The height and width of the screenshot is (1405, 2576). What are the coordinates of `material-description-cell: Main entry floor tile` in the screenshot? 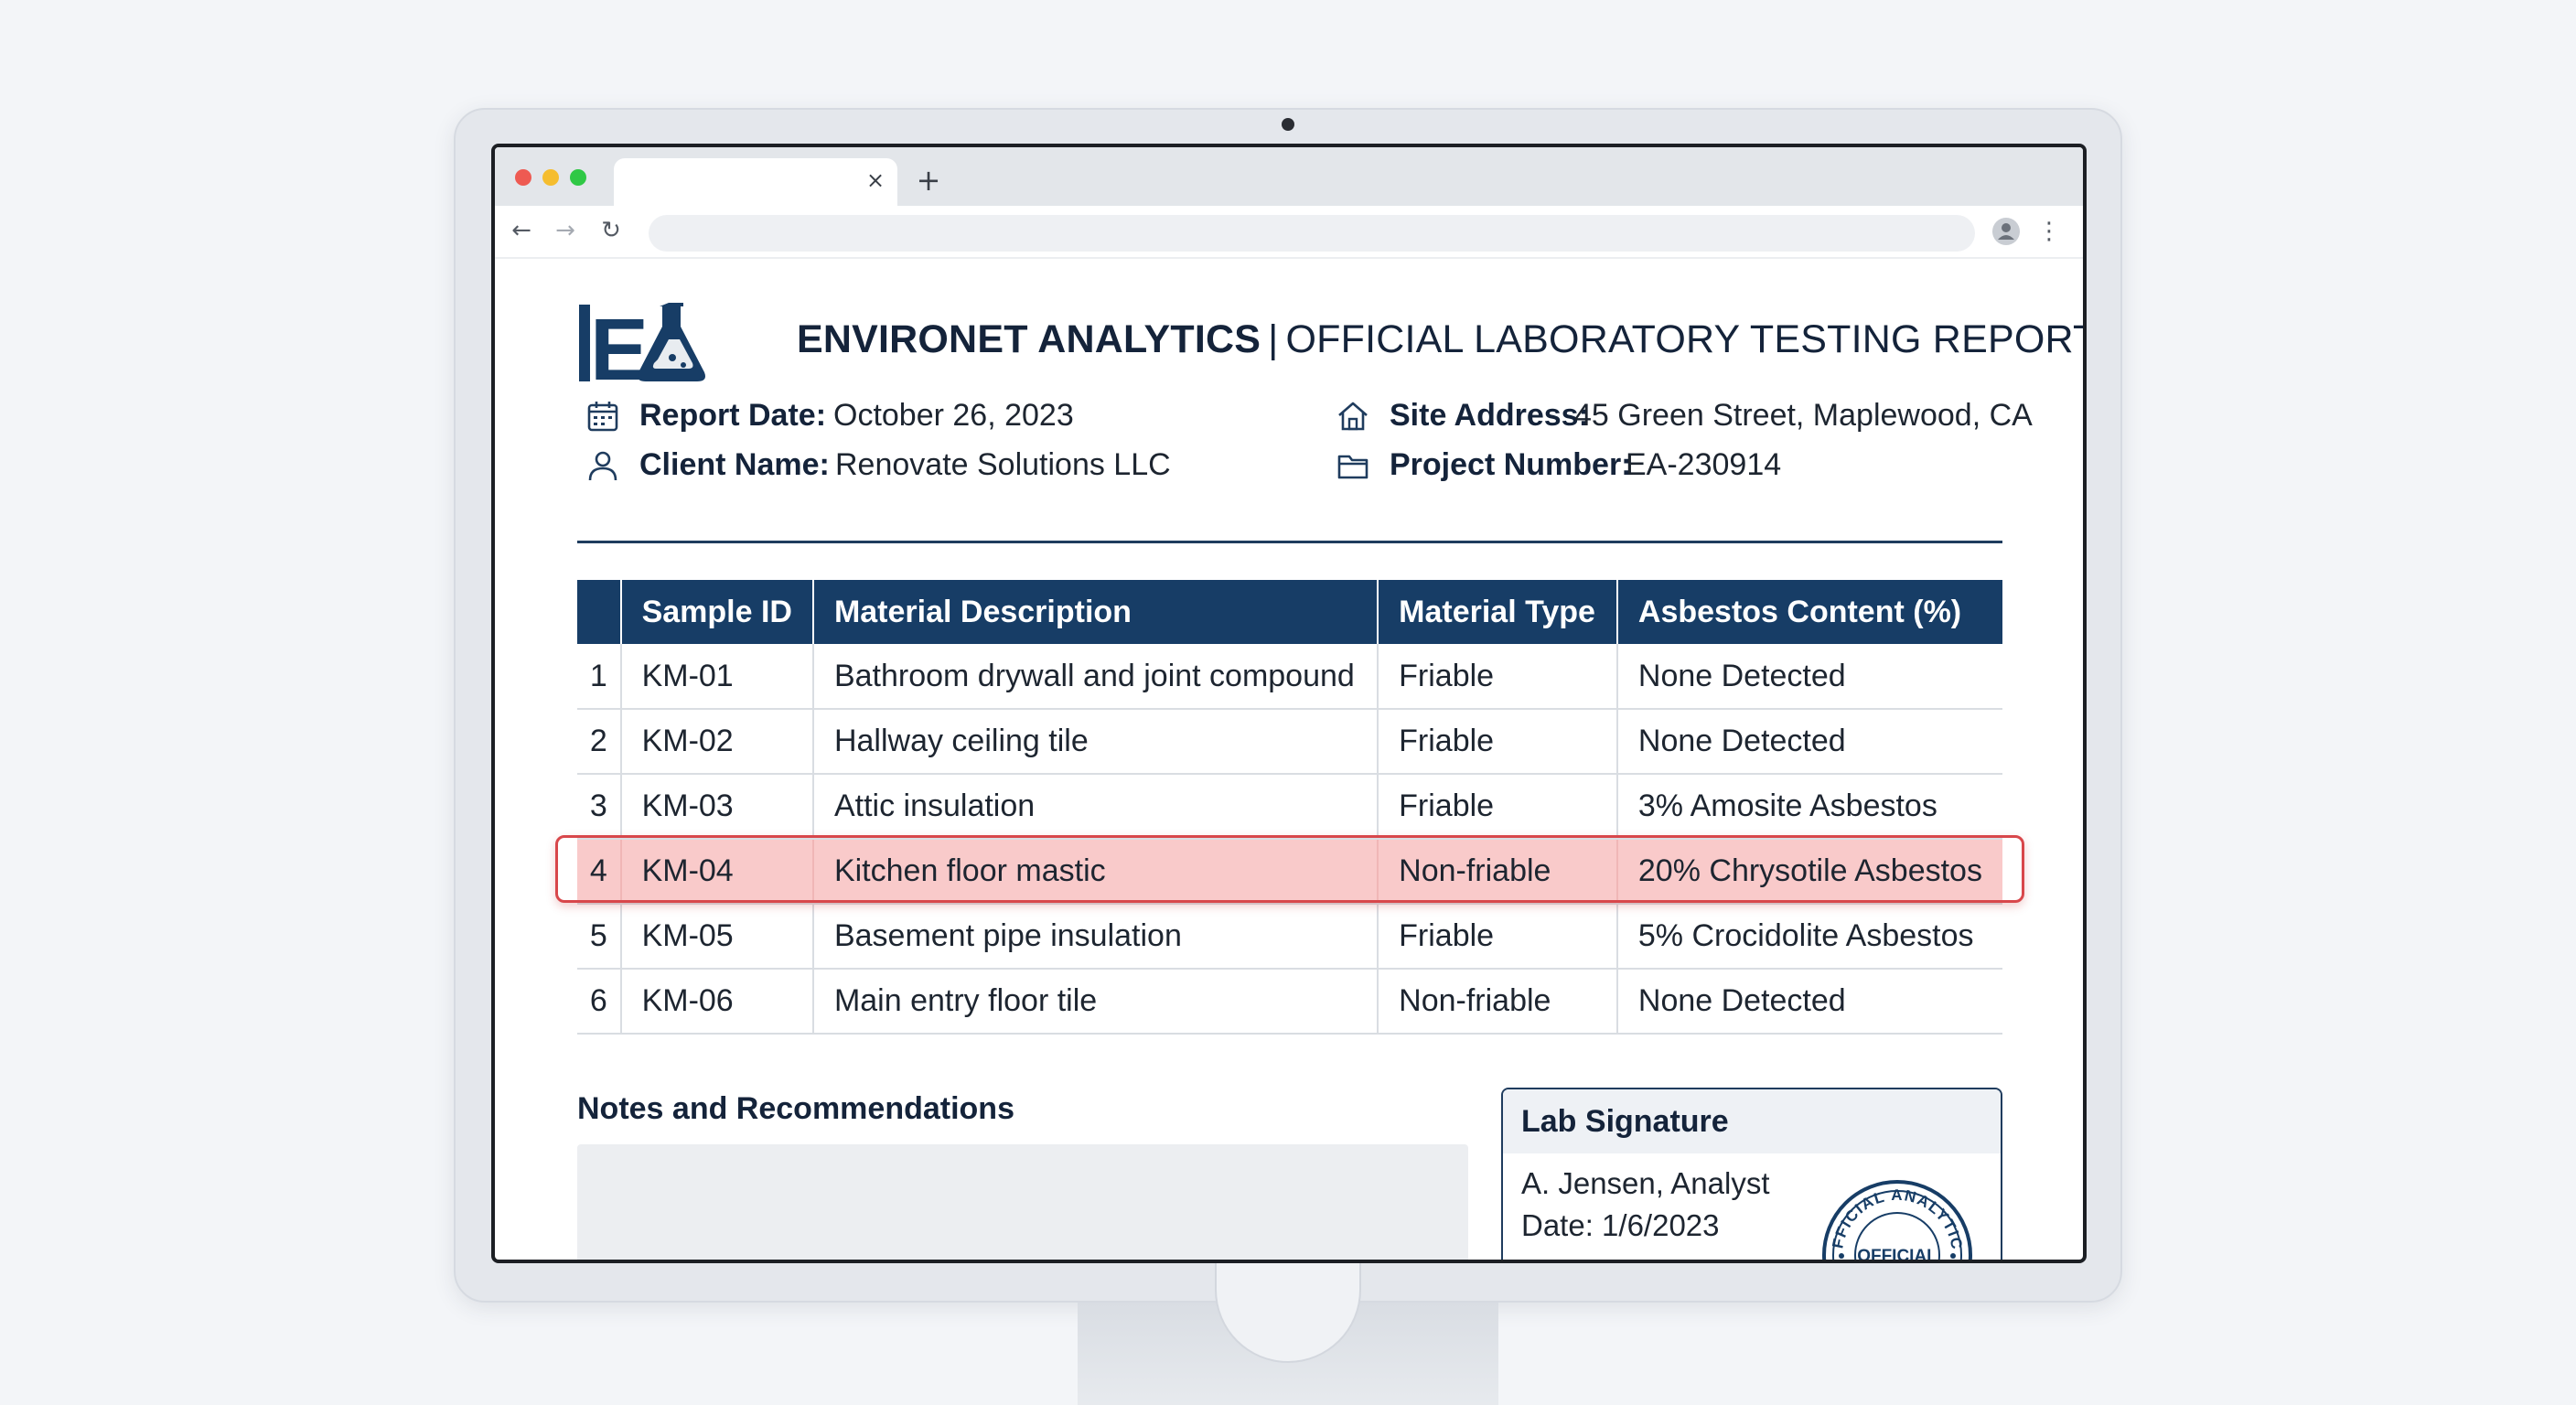 It's located at (1096, 1002).